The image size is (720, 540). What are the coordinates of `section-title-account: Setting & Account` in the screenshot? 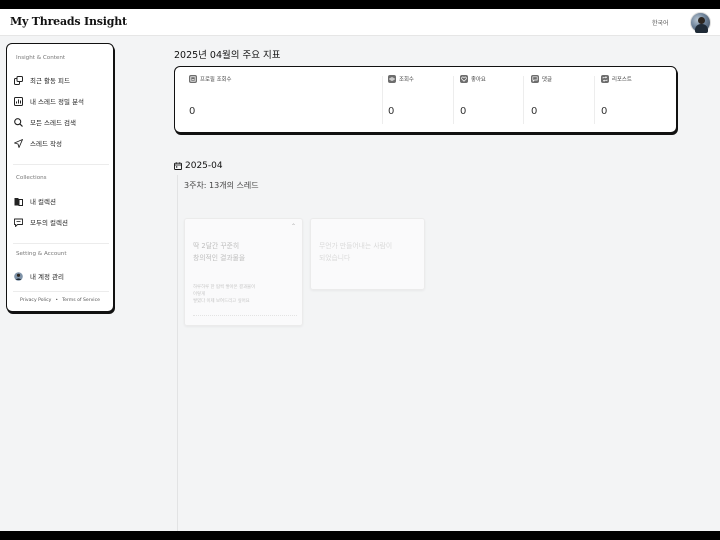 It's located at (41, 254).